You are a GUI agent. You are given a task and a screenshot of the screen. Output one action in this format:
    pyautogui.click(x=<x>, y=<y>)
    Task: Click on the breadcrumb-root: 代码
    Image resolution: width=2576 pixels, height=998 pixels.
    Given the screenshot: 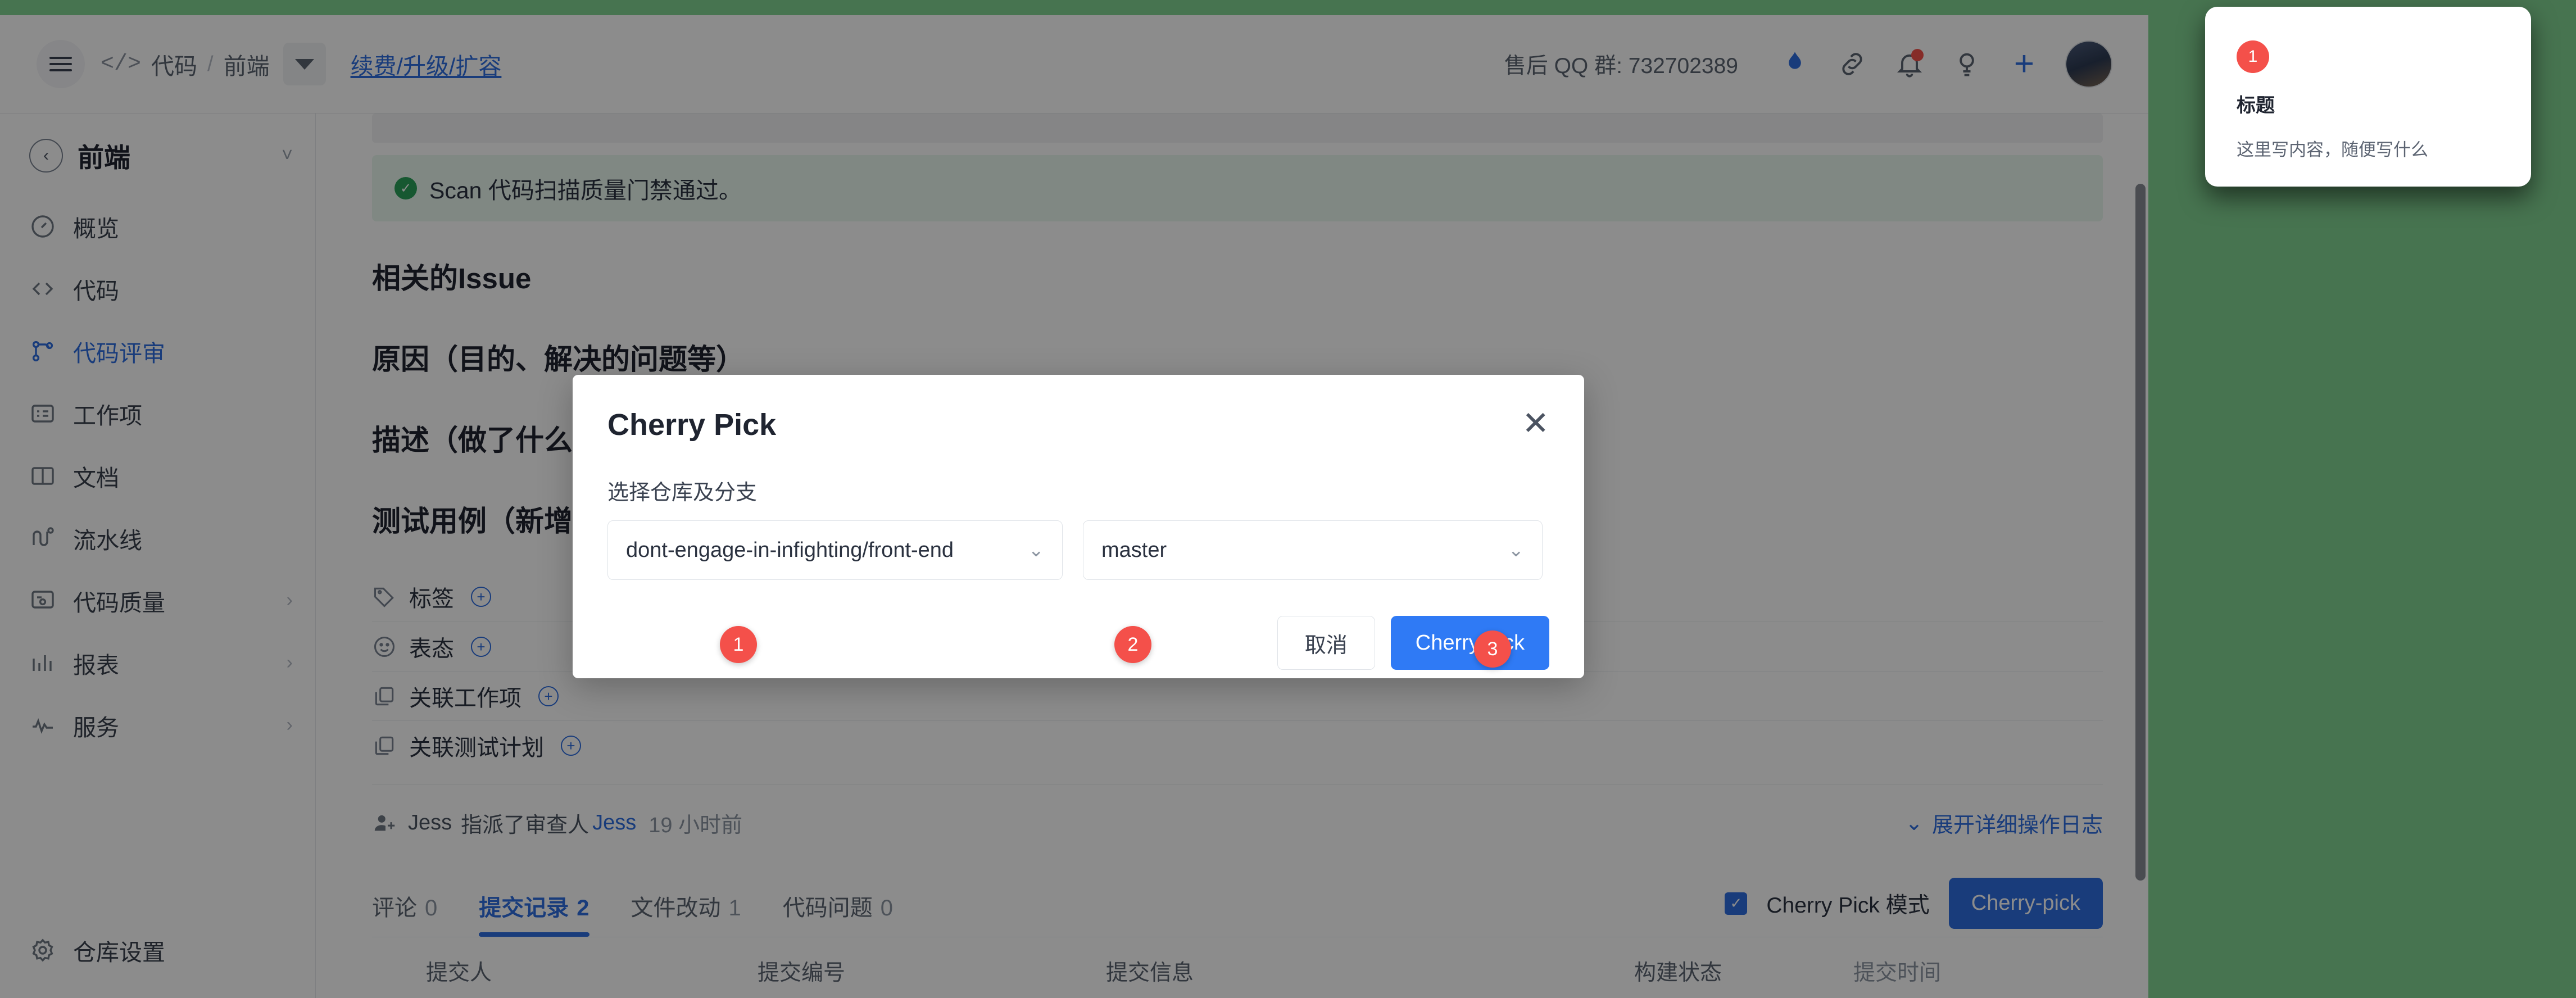 What is the action you would take?
    pyautogui.click(x=174, y=64)
    